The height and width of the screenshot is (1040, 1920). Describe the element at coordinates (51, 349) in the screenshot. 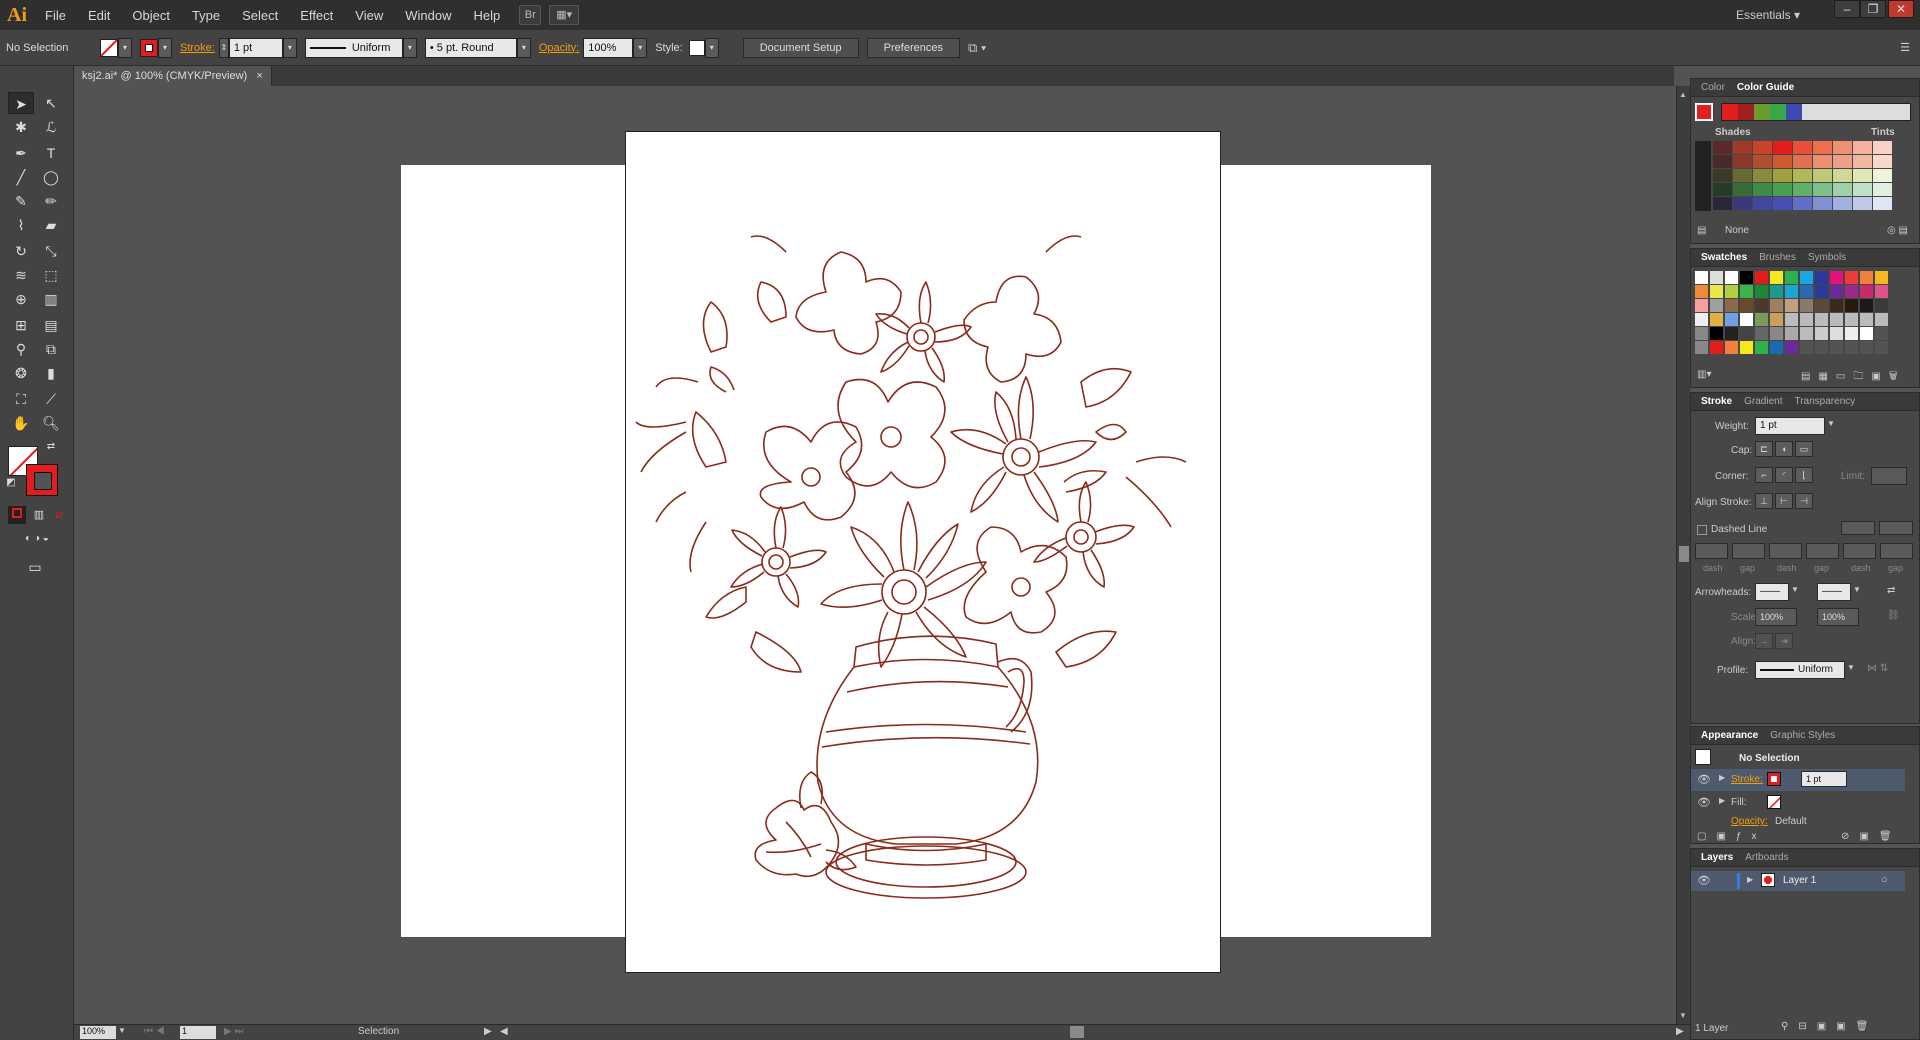

I see `blend-tool-icon: ⧉` at that location.